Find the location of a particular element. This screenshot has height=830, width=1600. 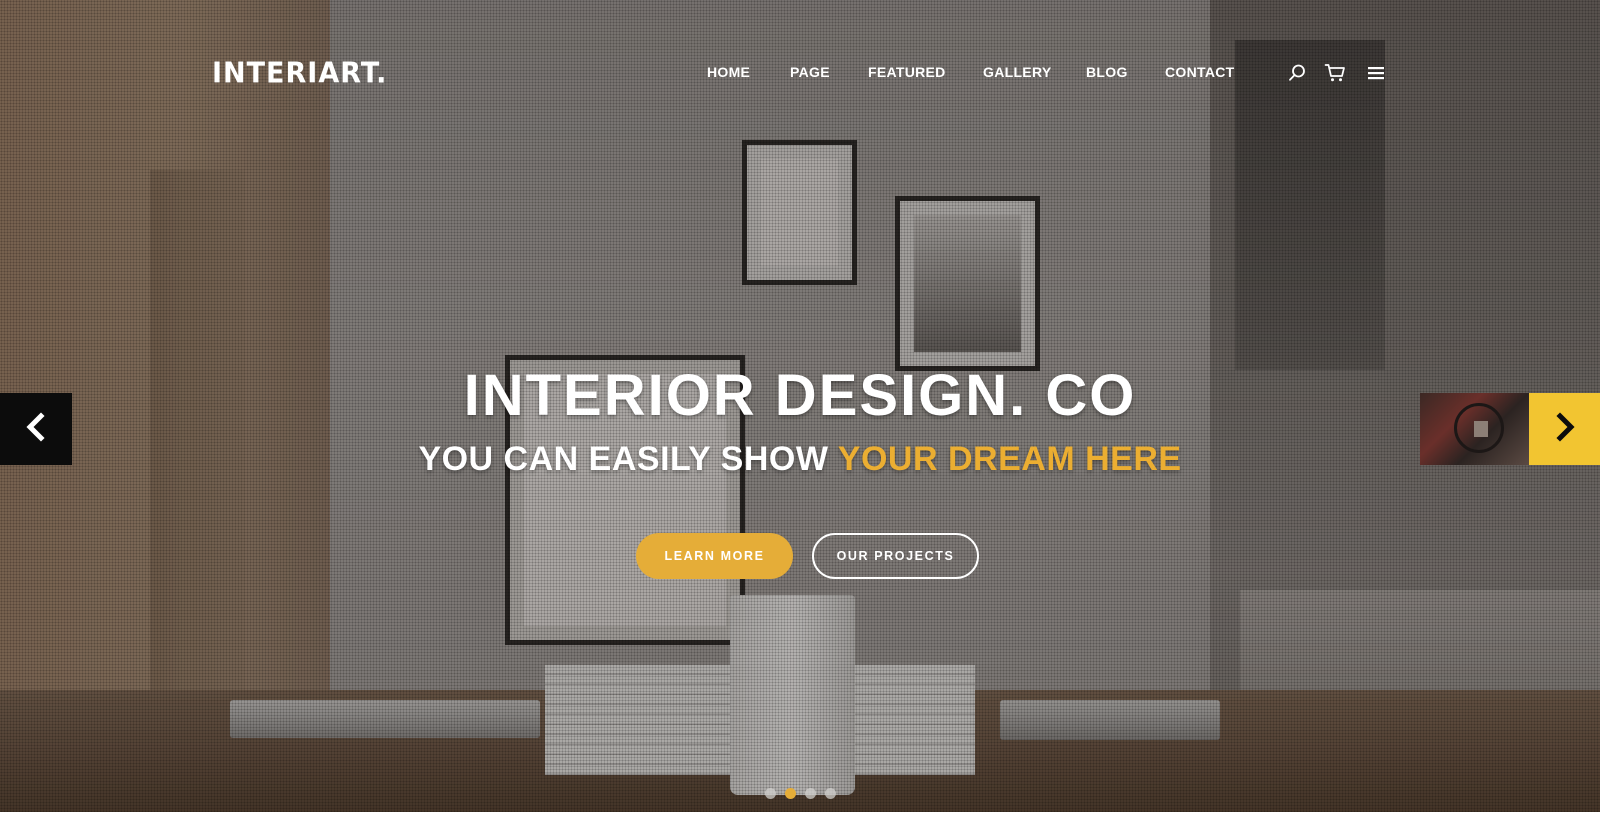

nav-item-home: HOME is located at coordinates (728, 72).